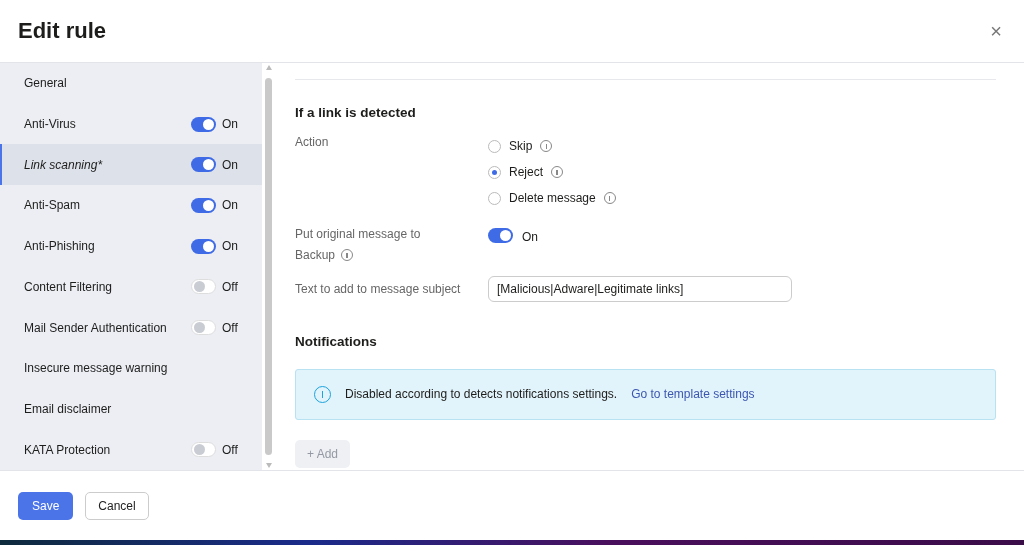 This screenshot has width=1024, height=545. I want to click on sidebar-item: Anti-Virus On, so click(131, 124).